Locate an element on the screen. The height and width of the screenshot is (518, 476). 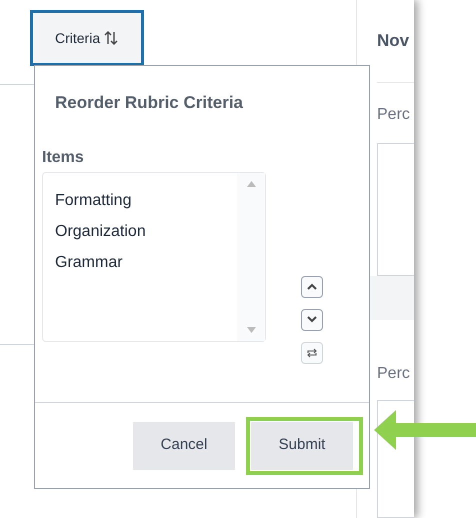
swap-icon is located at coordinates (312, 352).